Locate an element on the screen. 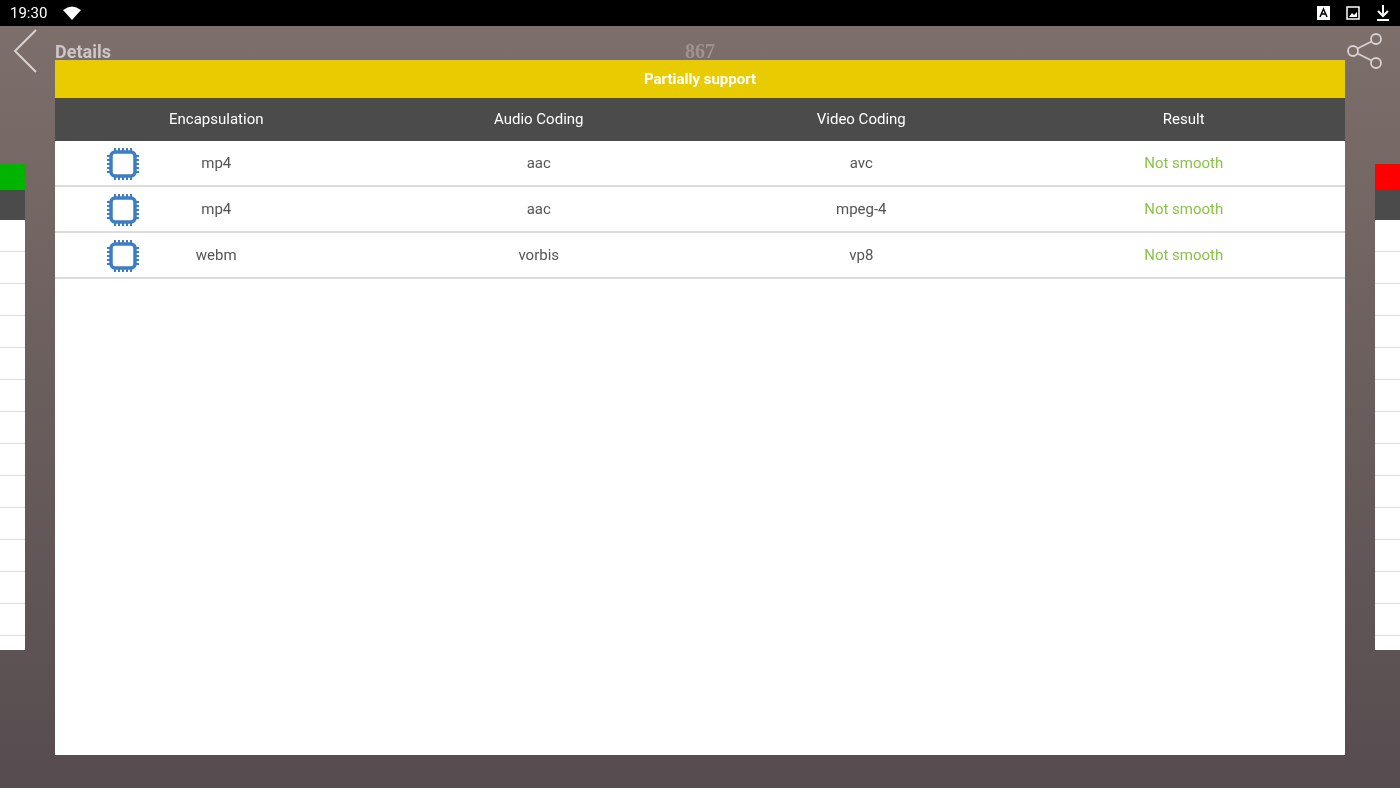 This screenshot has width=1400, height=788. column-header: Video Coding is located at coordinates (861, 120).